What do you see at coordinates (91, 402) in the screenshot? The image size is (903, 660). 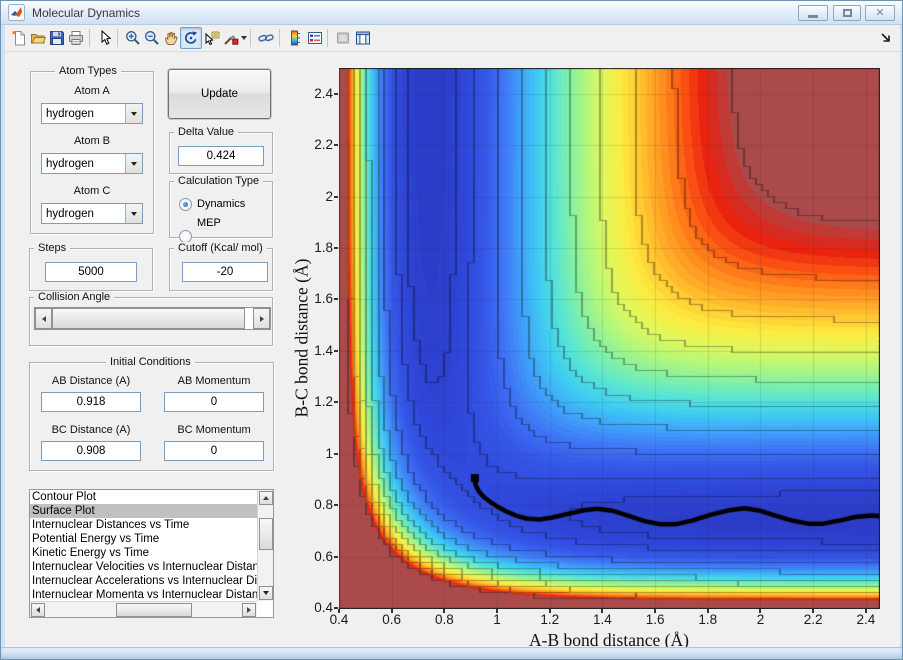 I see `ab-distance-input` at bounding box center [91, 402].